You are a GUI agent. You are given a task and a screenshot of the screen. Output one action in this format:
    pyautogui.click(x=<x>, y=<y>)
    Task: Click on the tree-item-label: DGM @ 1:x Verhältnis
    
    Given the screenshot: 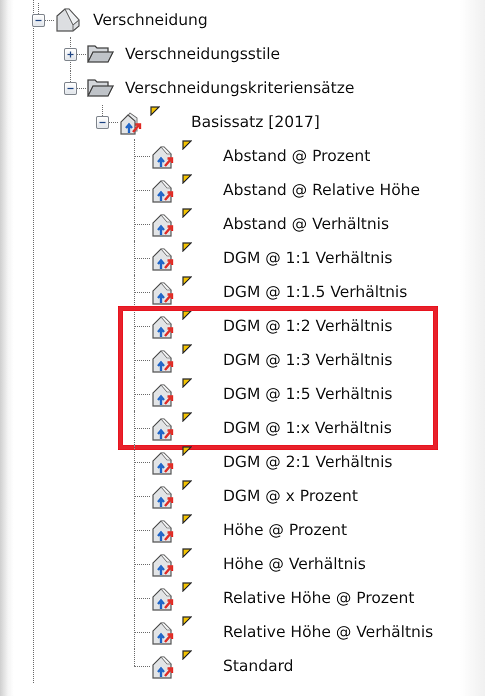 What is the action you would take?
    pyautogui.click(x=307, y=428)
    